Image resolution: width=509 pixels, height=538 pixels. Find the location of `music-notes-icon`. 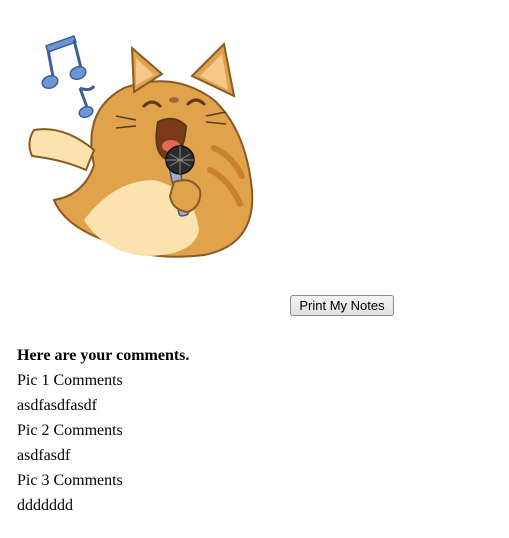

music-notes-icon is located at coordinates (68, 77).